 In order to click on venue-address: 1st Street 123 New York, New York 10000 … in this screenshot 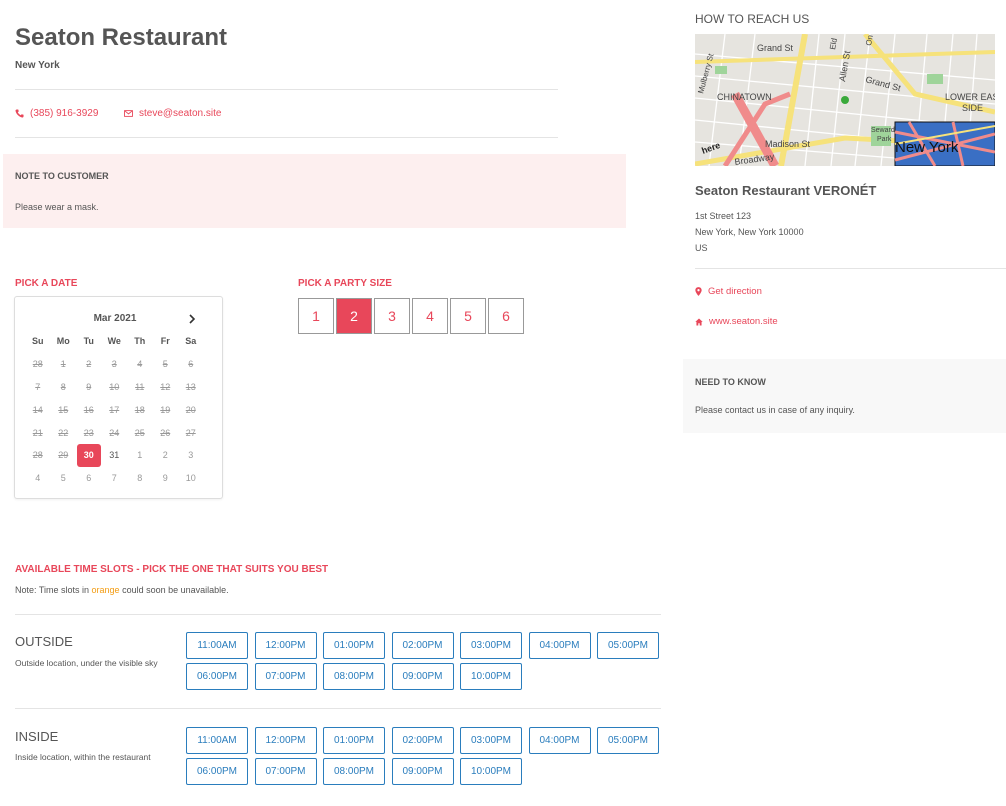, I will do `click(749, 232)`.